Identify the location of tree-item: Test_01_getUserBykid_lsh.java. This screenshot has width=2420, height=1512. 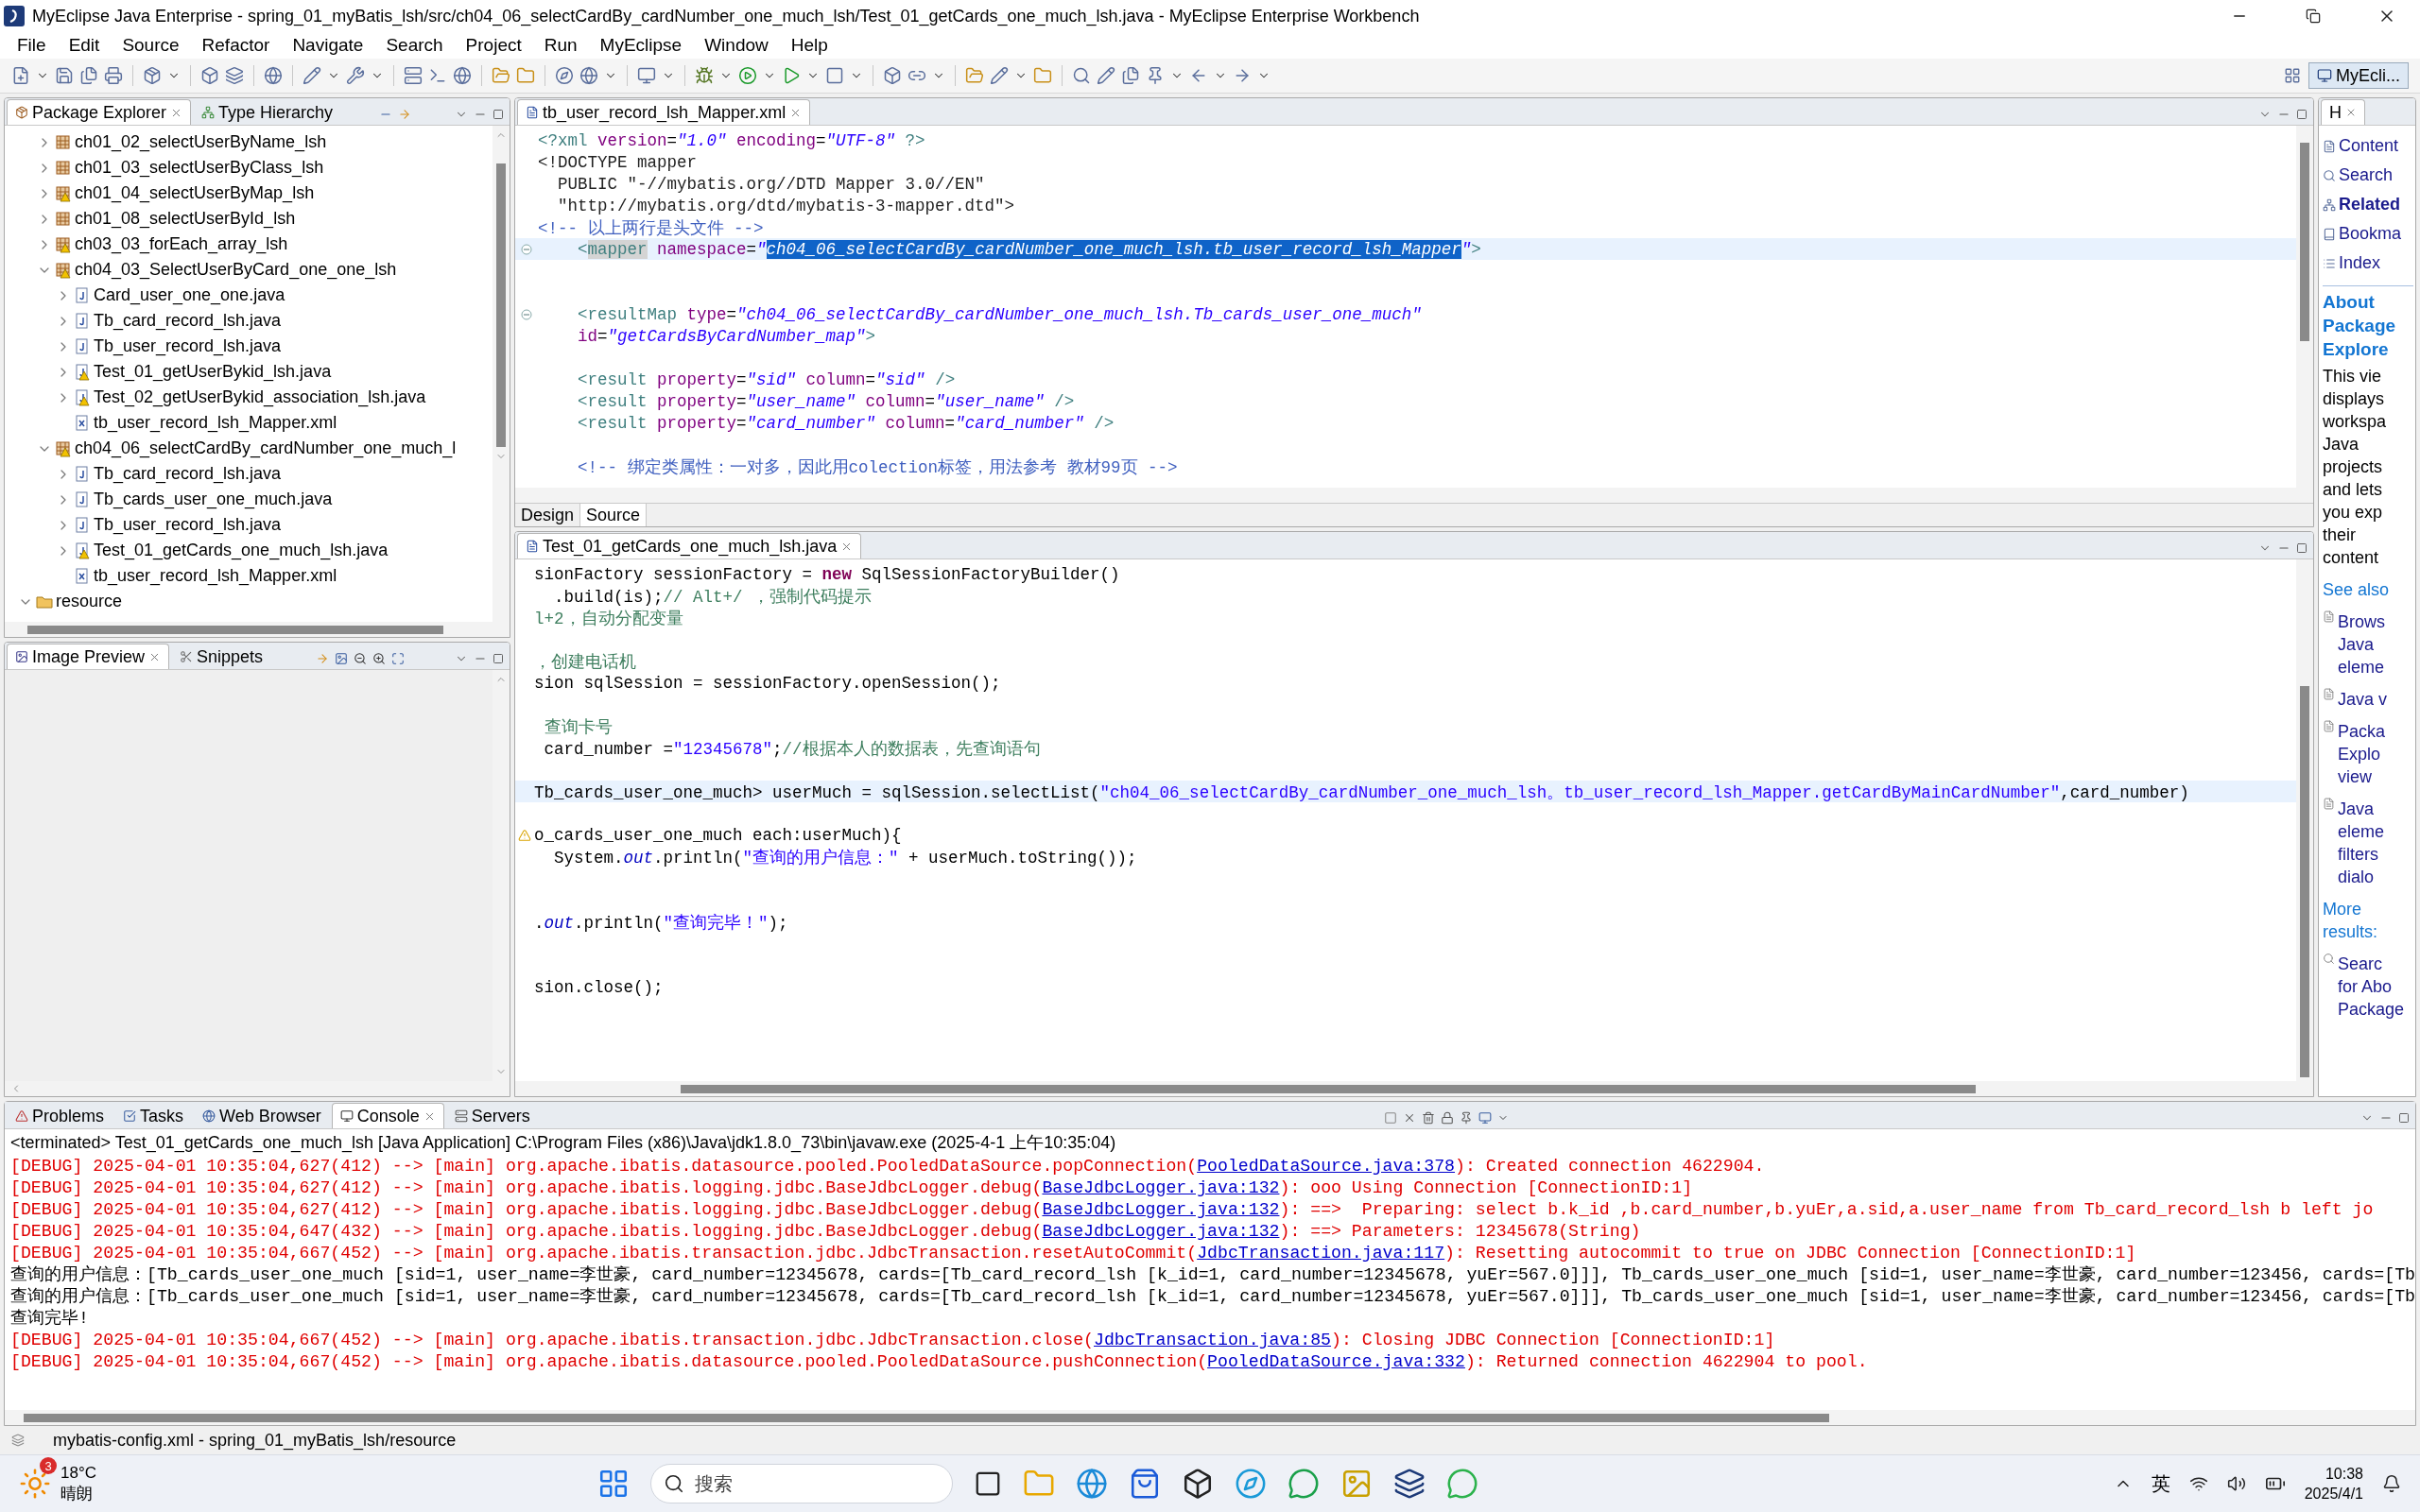
(213, 372).